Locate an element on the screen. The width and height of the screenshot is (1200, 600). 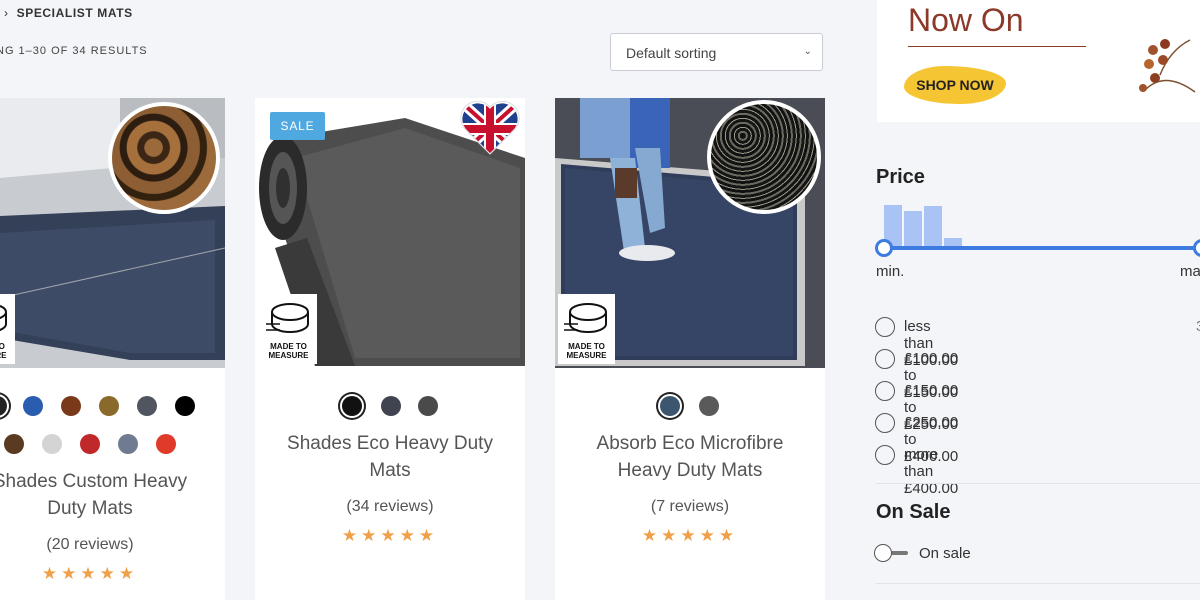
shop-now-button: SHOP NOW is located at coordinates (955, 85).